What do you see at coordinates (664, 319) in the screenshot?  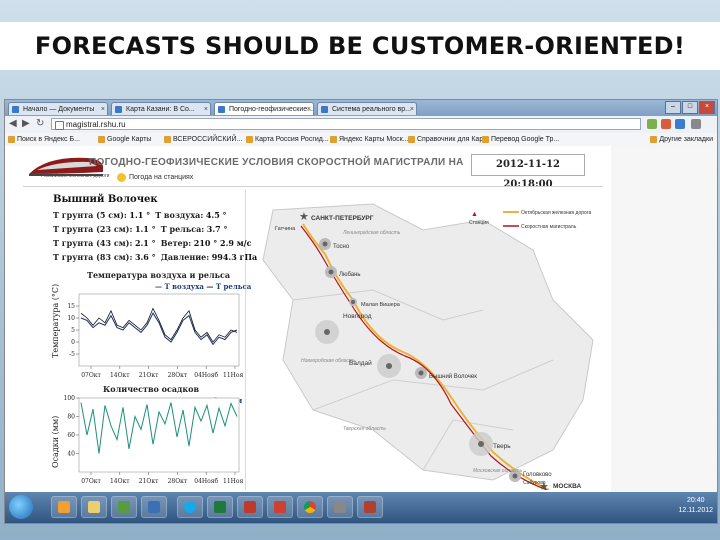 I see `page-margin` at bounding box center [664, 319].